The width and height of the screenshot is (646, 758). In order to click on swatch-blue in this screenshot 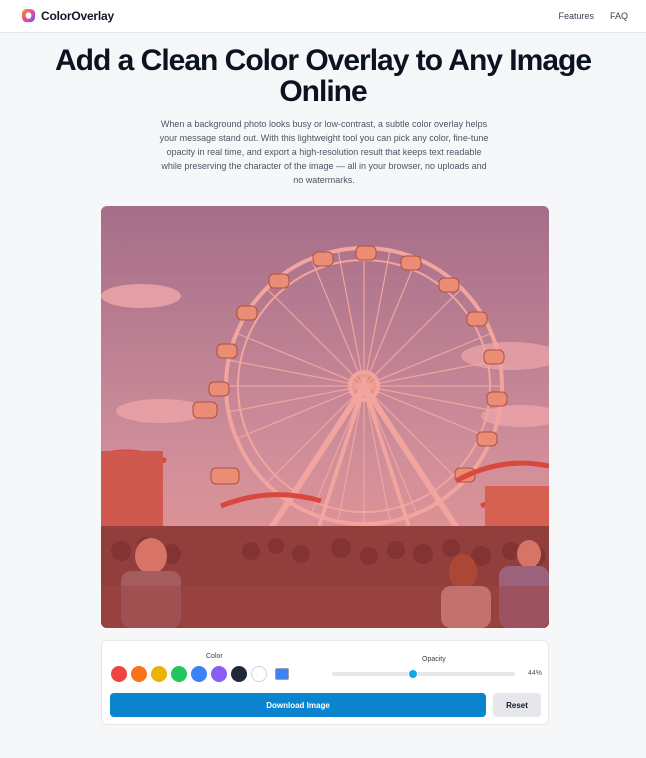, I will do `click(199, 674)`.